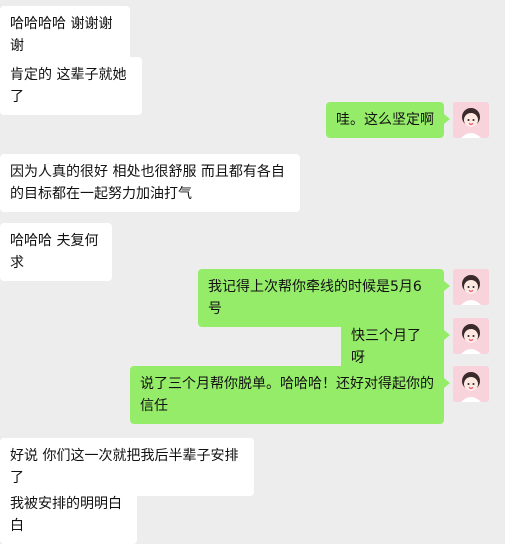 The width and height of the screenshot is (505, 544). I want to click on message-bubble-incoming: 因为人真的很好 相处也很舒服 而且都有各自的目标都在一起努力加油打气, so click(150, 183).